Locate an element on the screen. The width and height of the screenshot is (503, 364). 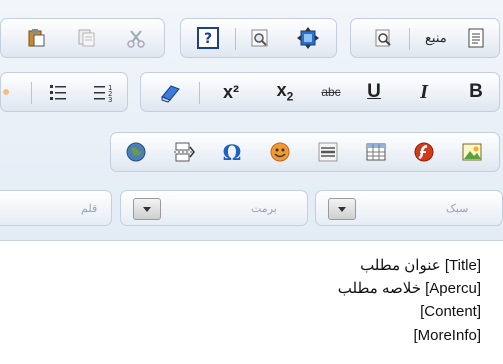
preview-icon is located at coordinates (384, 38).